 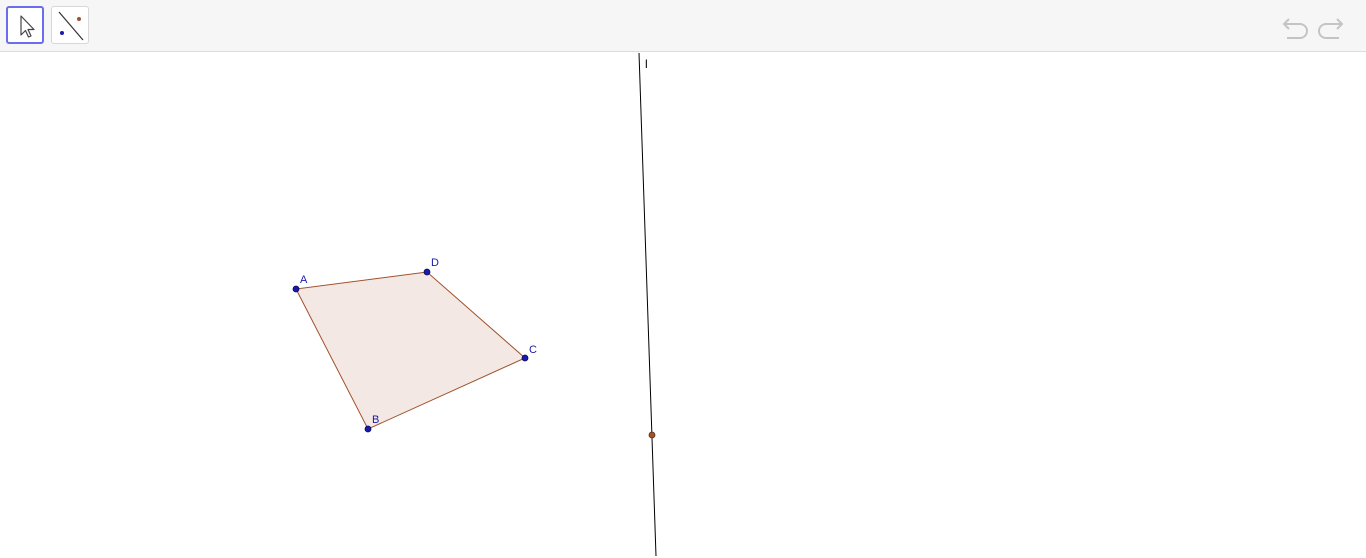 I want to click on point-d-label: D, so click(x=435, y=263).